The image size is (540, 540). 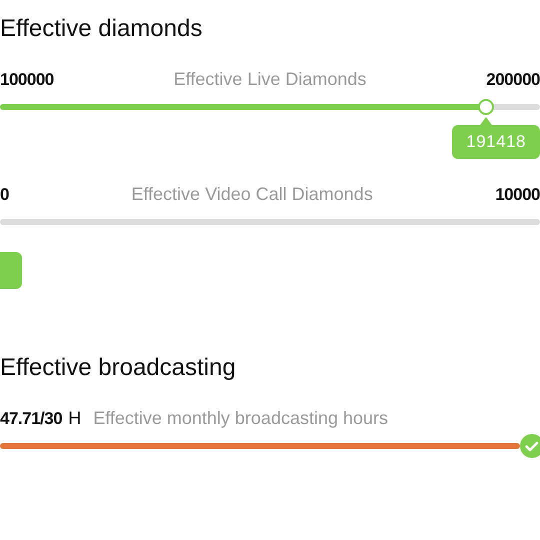 What do you see at coordinates (27, 80) in the screenshot?
I see `min-value: 100000` at bounding box center [27, 80].